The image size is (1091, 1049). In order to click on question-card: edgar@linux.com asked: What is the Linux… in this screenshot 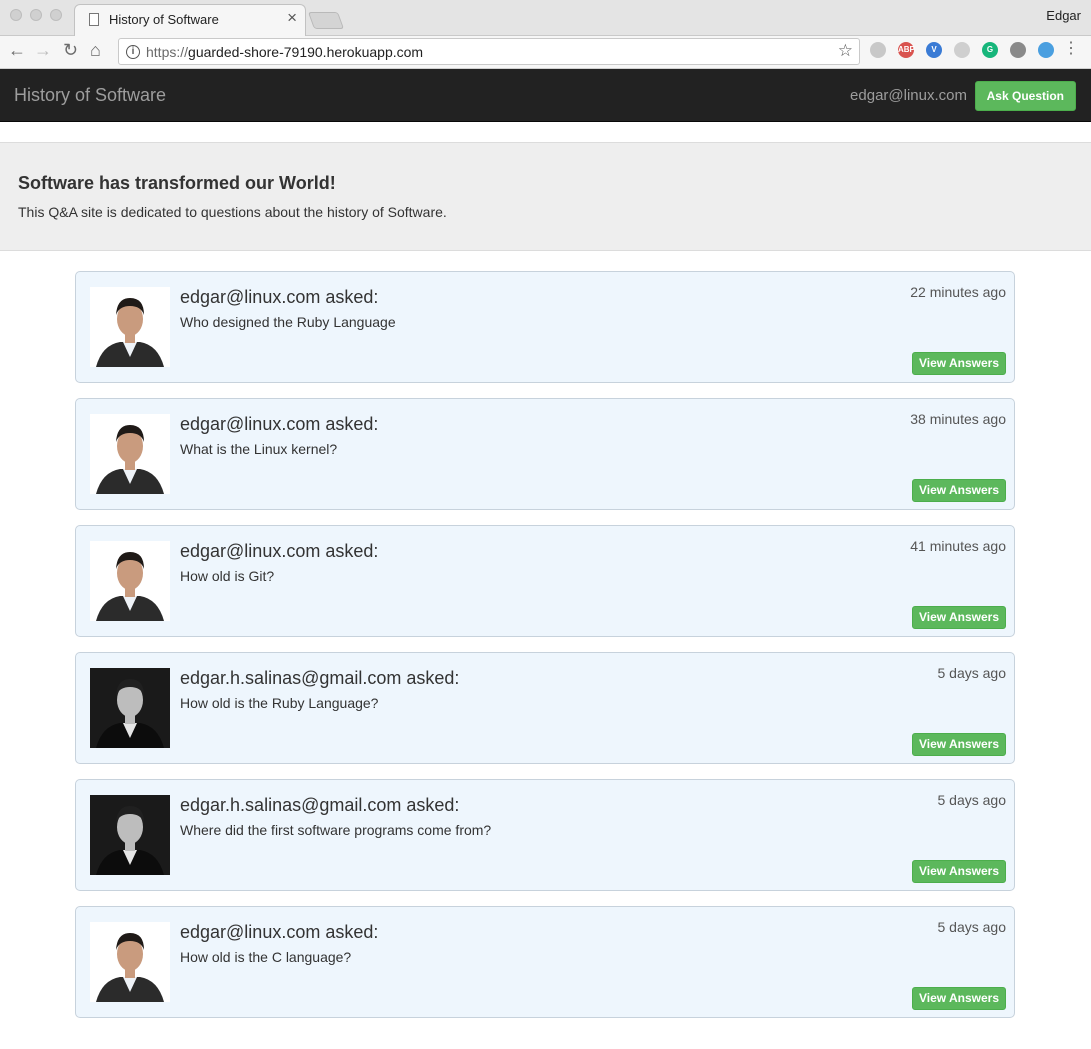, I will do `click(545, 454)`.